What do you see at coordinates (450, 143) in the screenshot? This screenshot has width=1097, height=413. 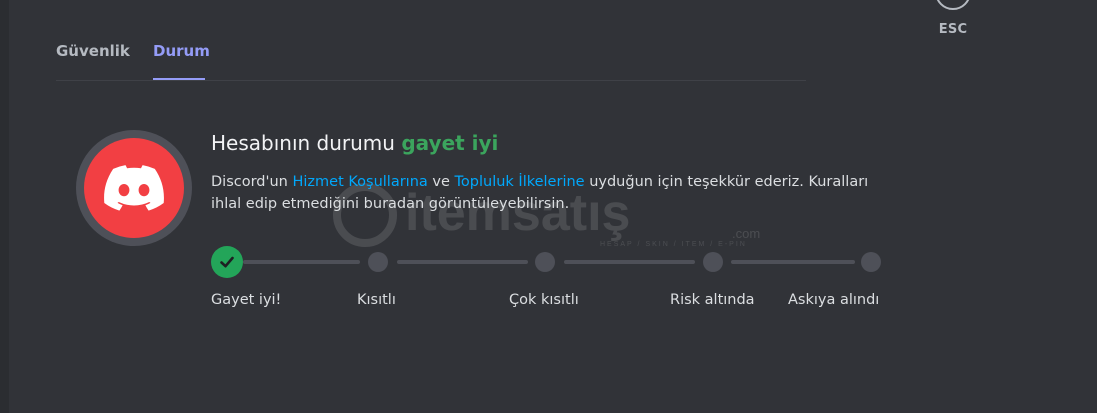 I see `status-word: gayet iyi` at bounding box center [450, 143].